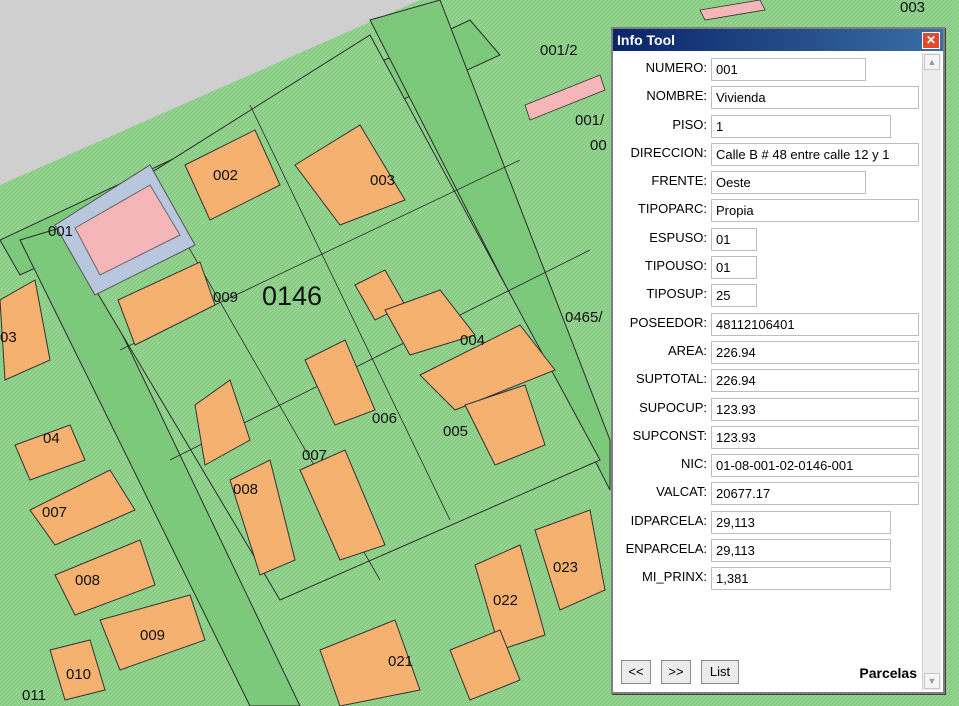  I want to click on attribute-label: SUPOCUP:, so click(673, 407).